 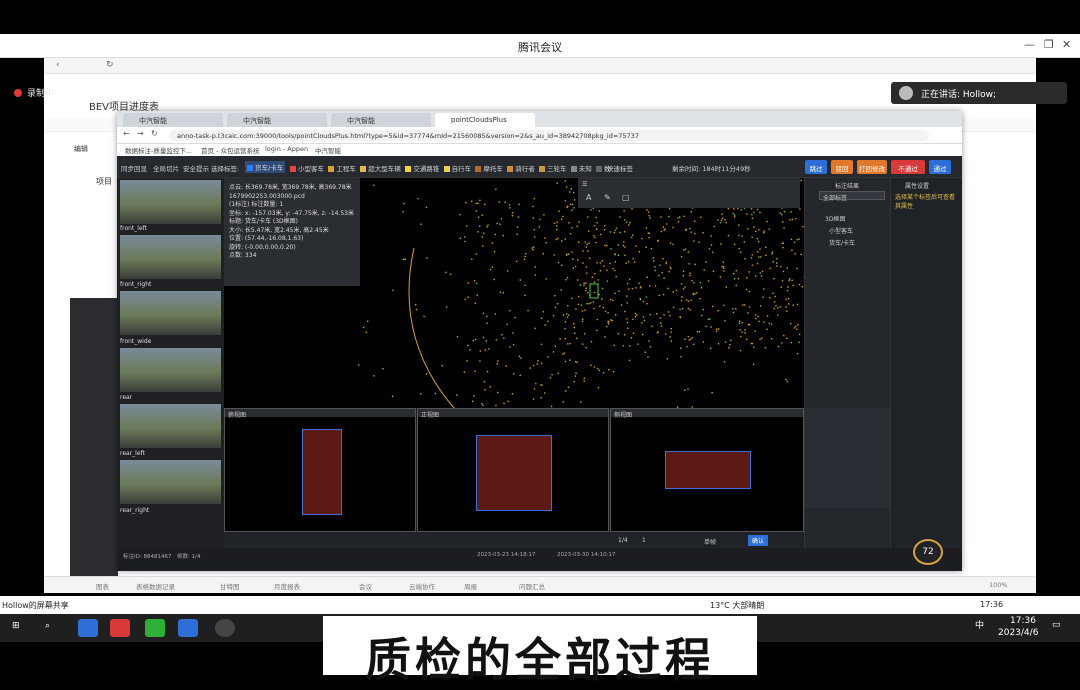 I want to click on restore-icon: ❐, so click(x=1049, y=44).